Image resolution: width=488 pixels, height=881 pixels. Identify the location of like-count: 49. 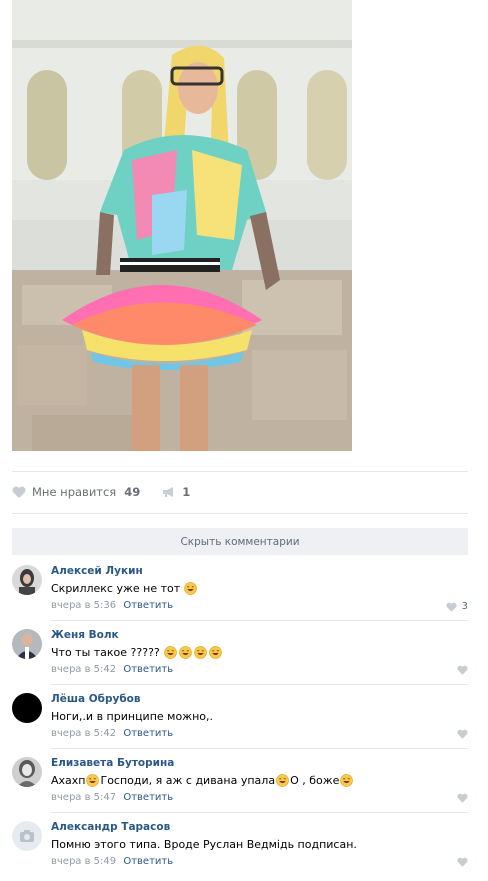
(132, 492).